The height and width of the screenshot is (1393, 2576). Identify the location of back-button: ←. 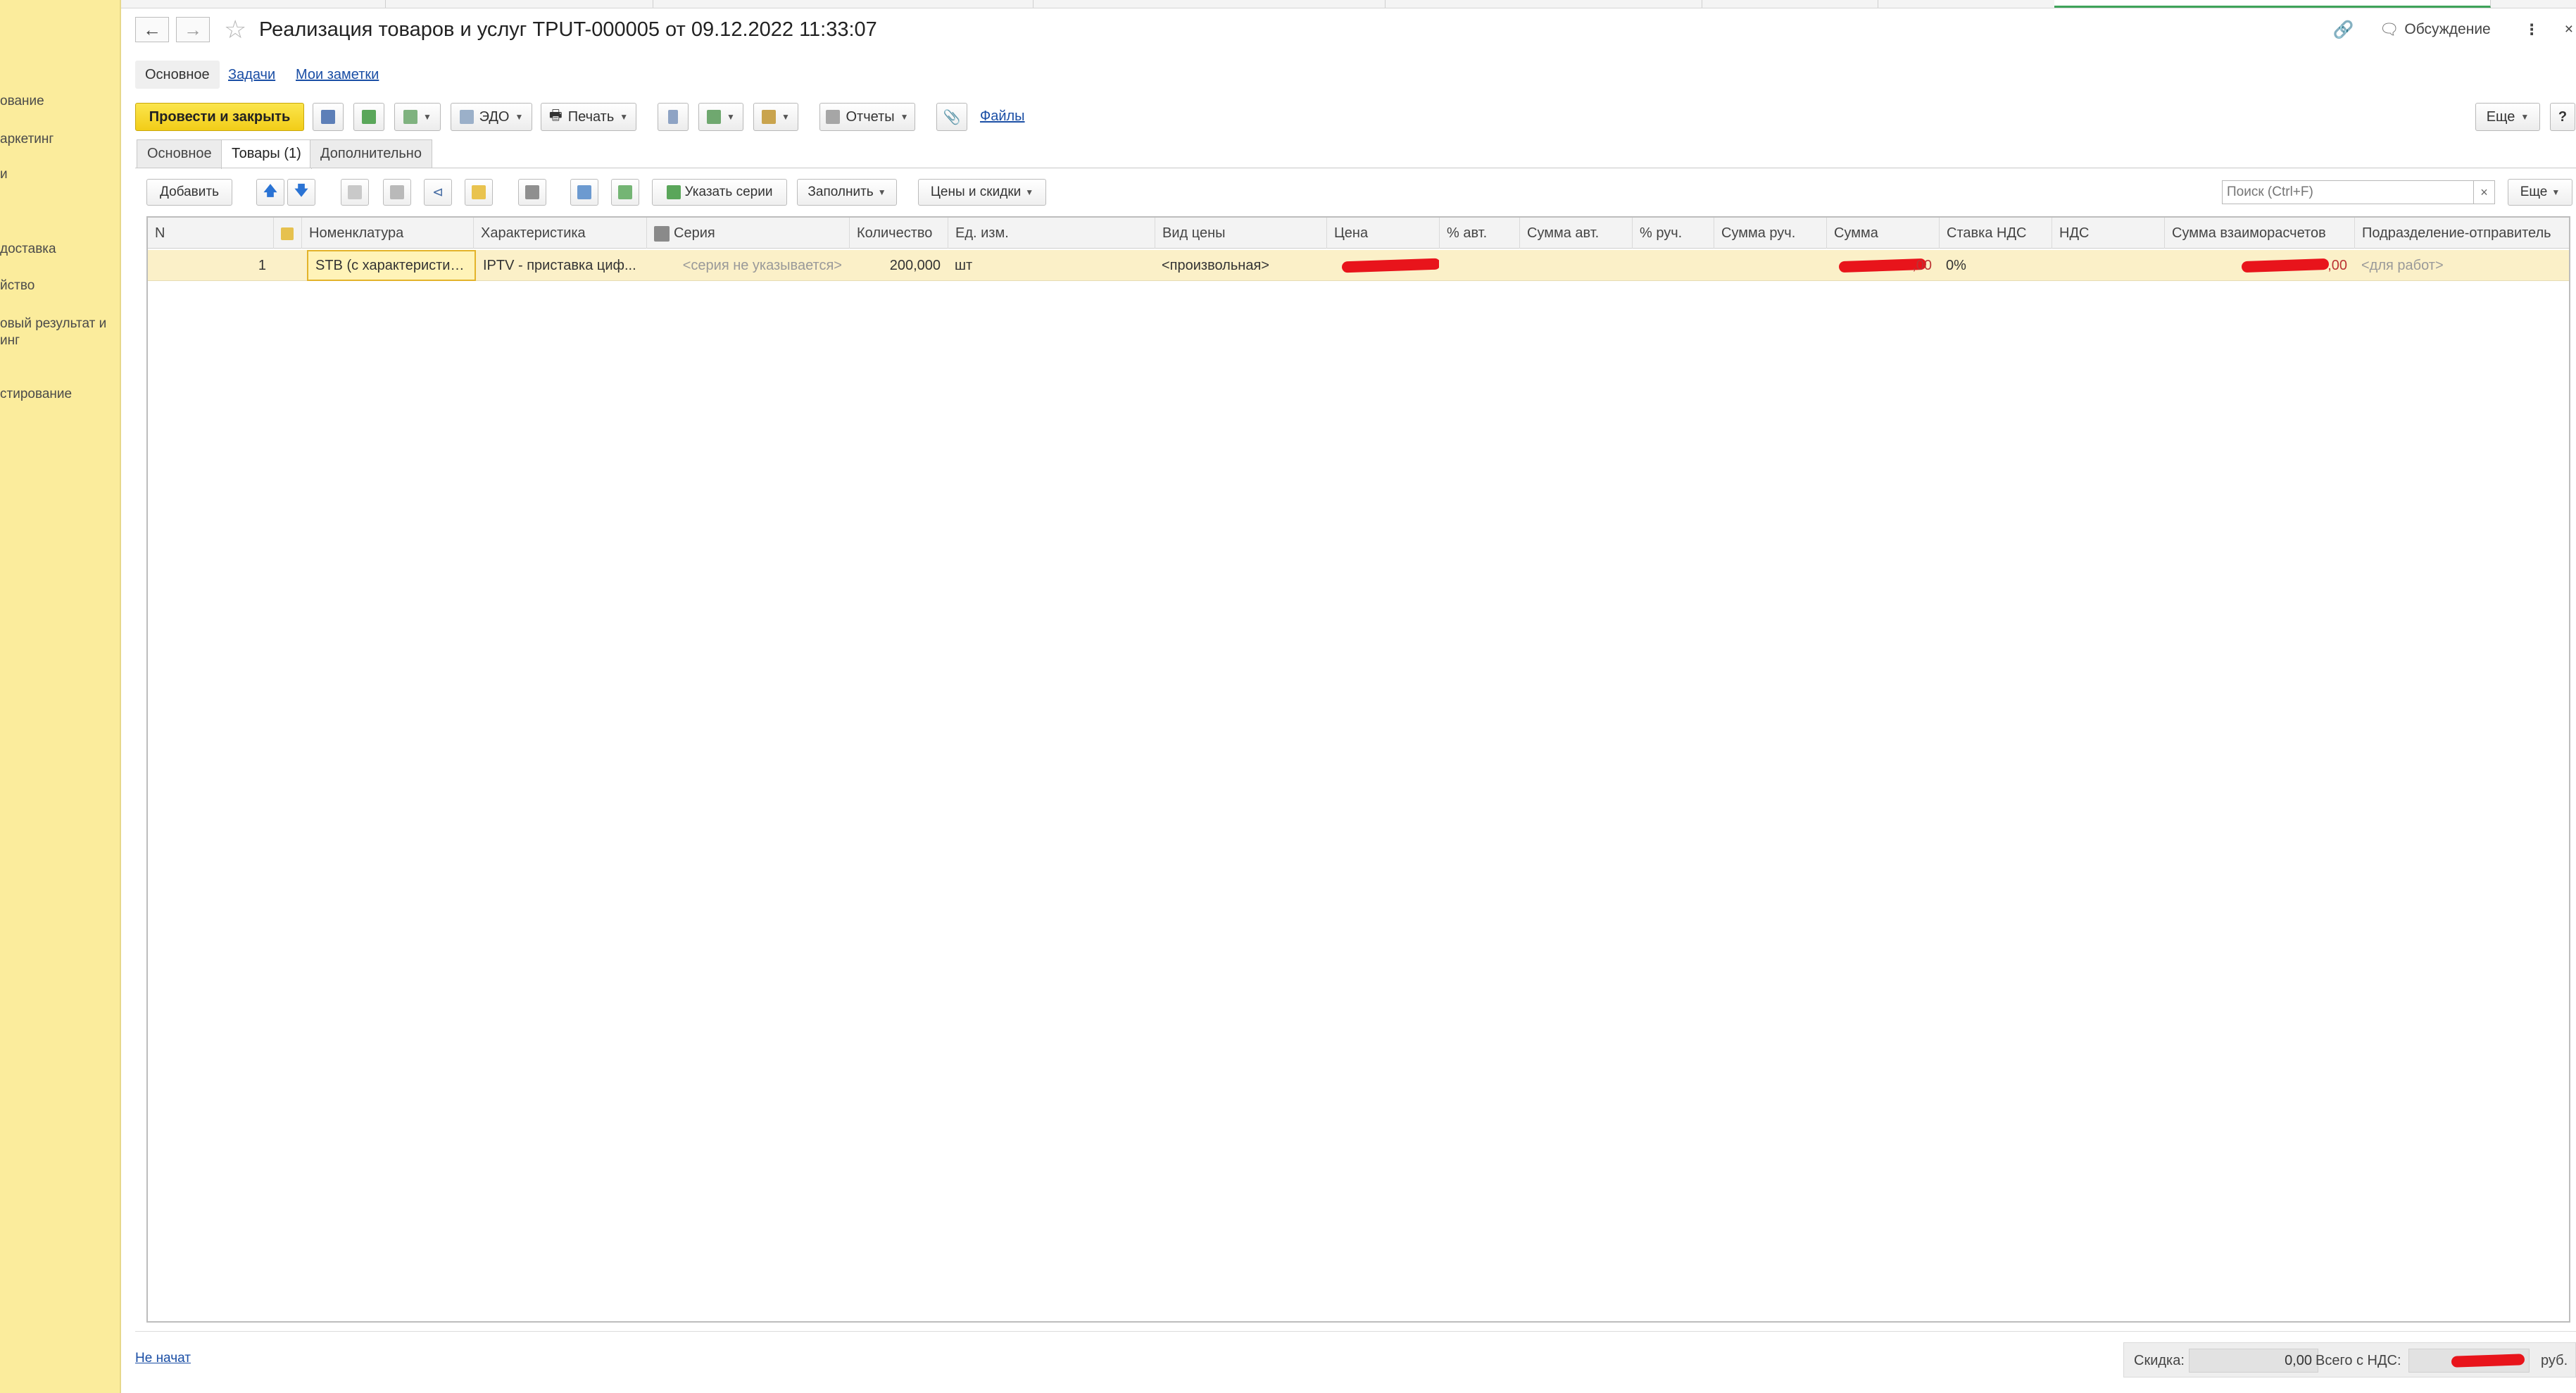
(152, 30).